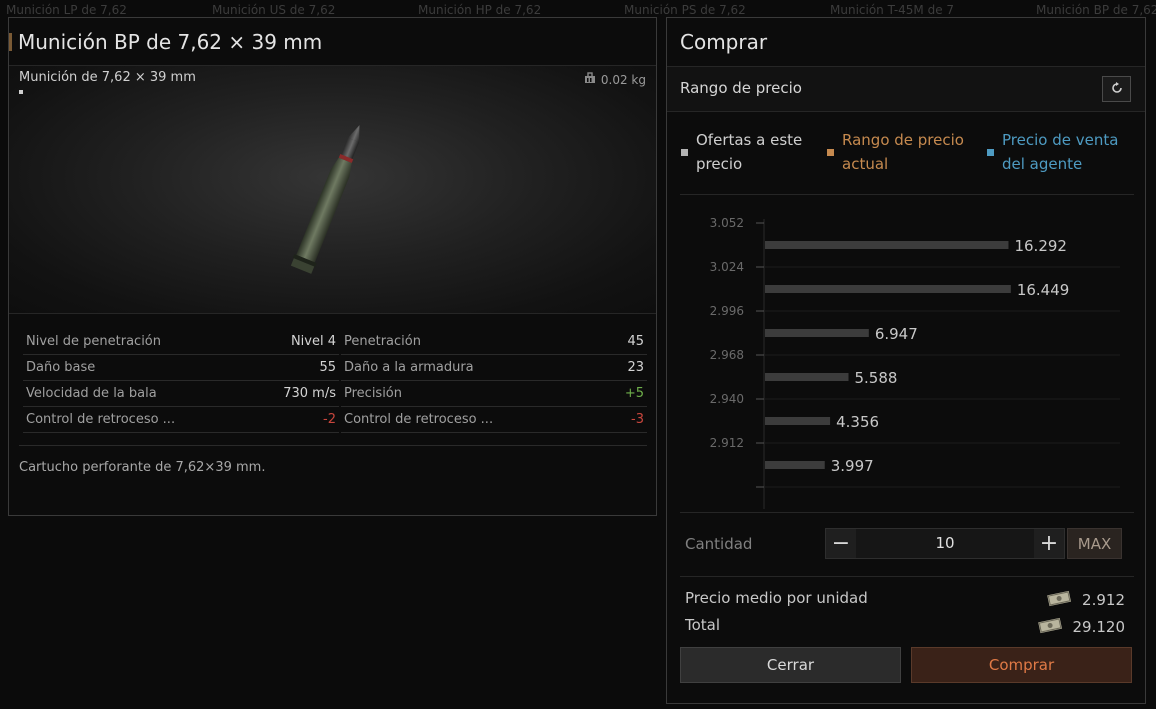 This screenshot has height=709, width=1156. Describe the element at coordinates (727, 223) in the screenshot. I see `y-tick-label: 3.052` at that location.